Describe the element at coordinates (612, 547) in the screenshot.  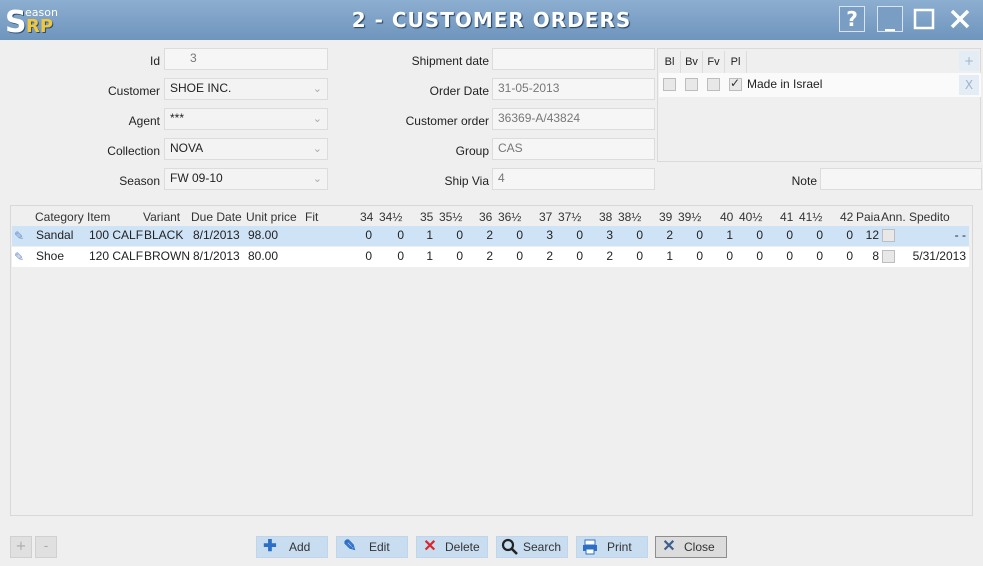
I see `print-button: Print` at that location.